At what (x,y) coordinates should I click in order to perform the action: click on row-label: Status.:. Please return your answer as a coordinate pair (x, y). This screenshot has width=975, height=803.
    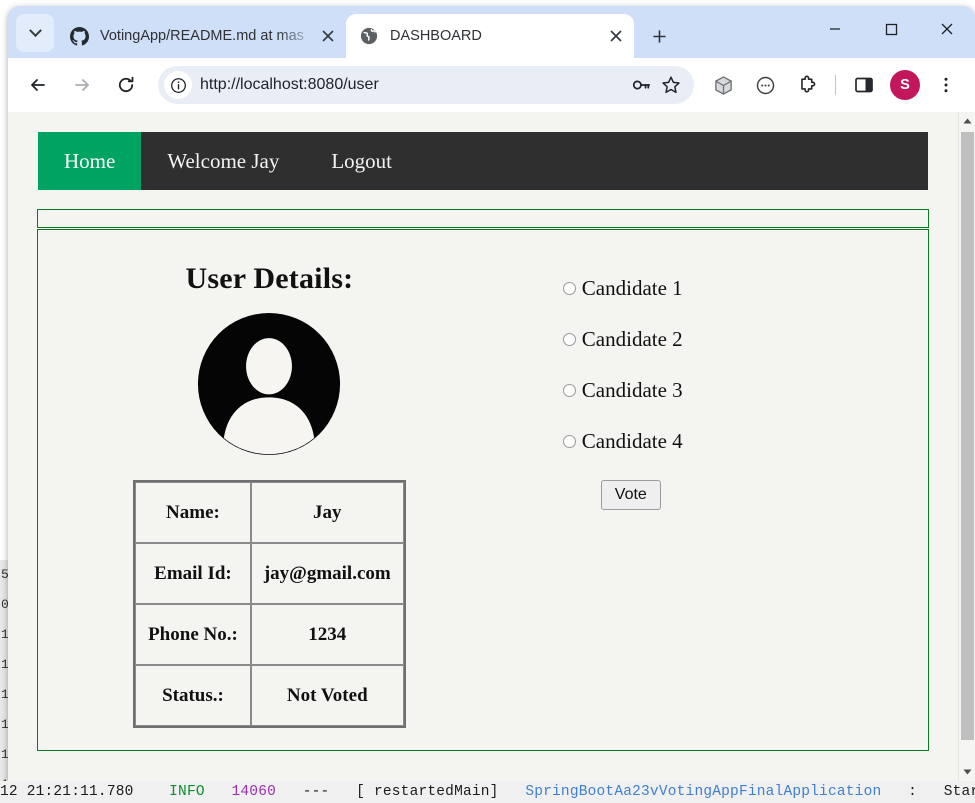
    Looking at the image, I should click on (193, 695).